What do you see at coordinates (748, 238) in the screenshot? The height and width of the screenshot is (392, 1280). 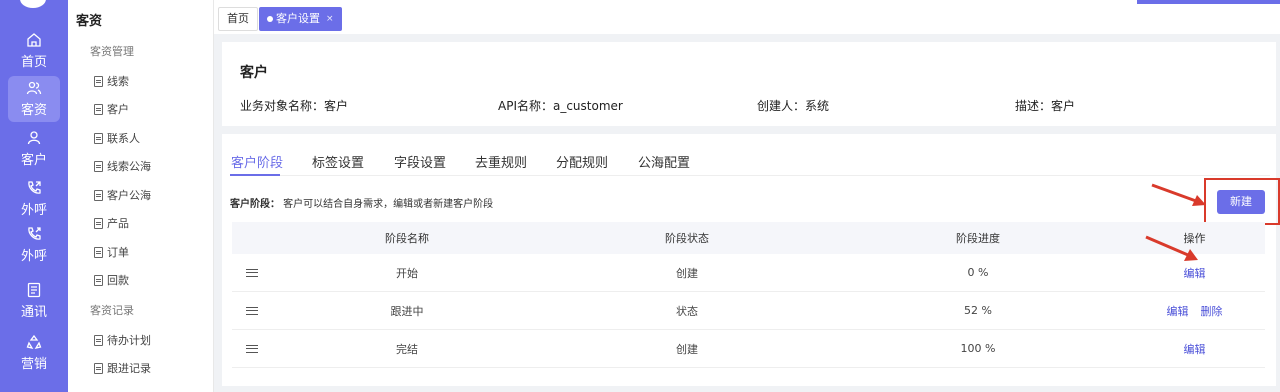 I see `table-header: 阶段名称 阶段状态 阶段进度 操作` at bounding box center [748, 238].